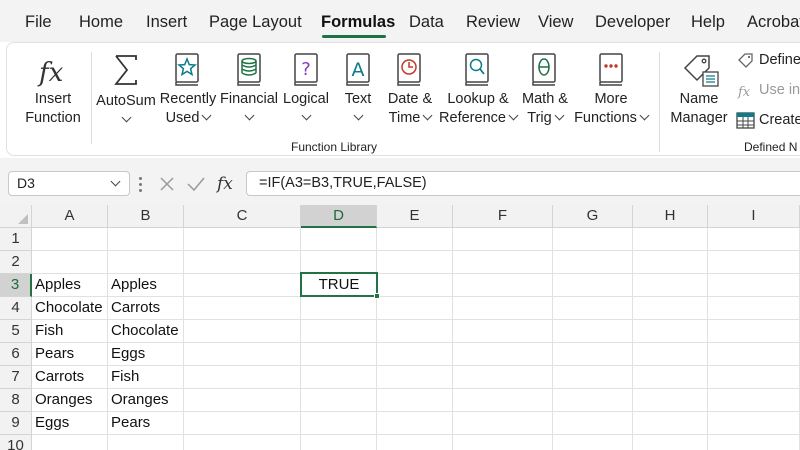  What do you see at coordinates (115, 181) in the screenshot?
I see `chevron-down-icon` at bounding box center [115, 181].